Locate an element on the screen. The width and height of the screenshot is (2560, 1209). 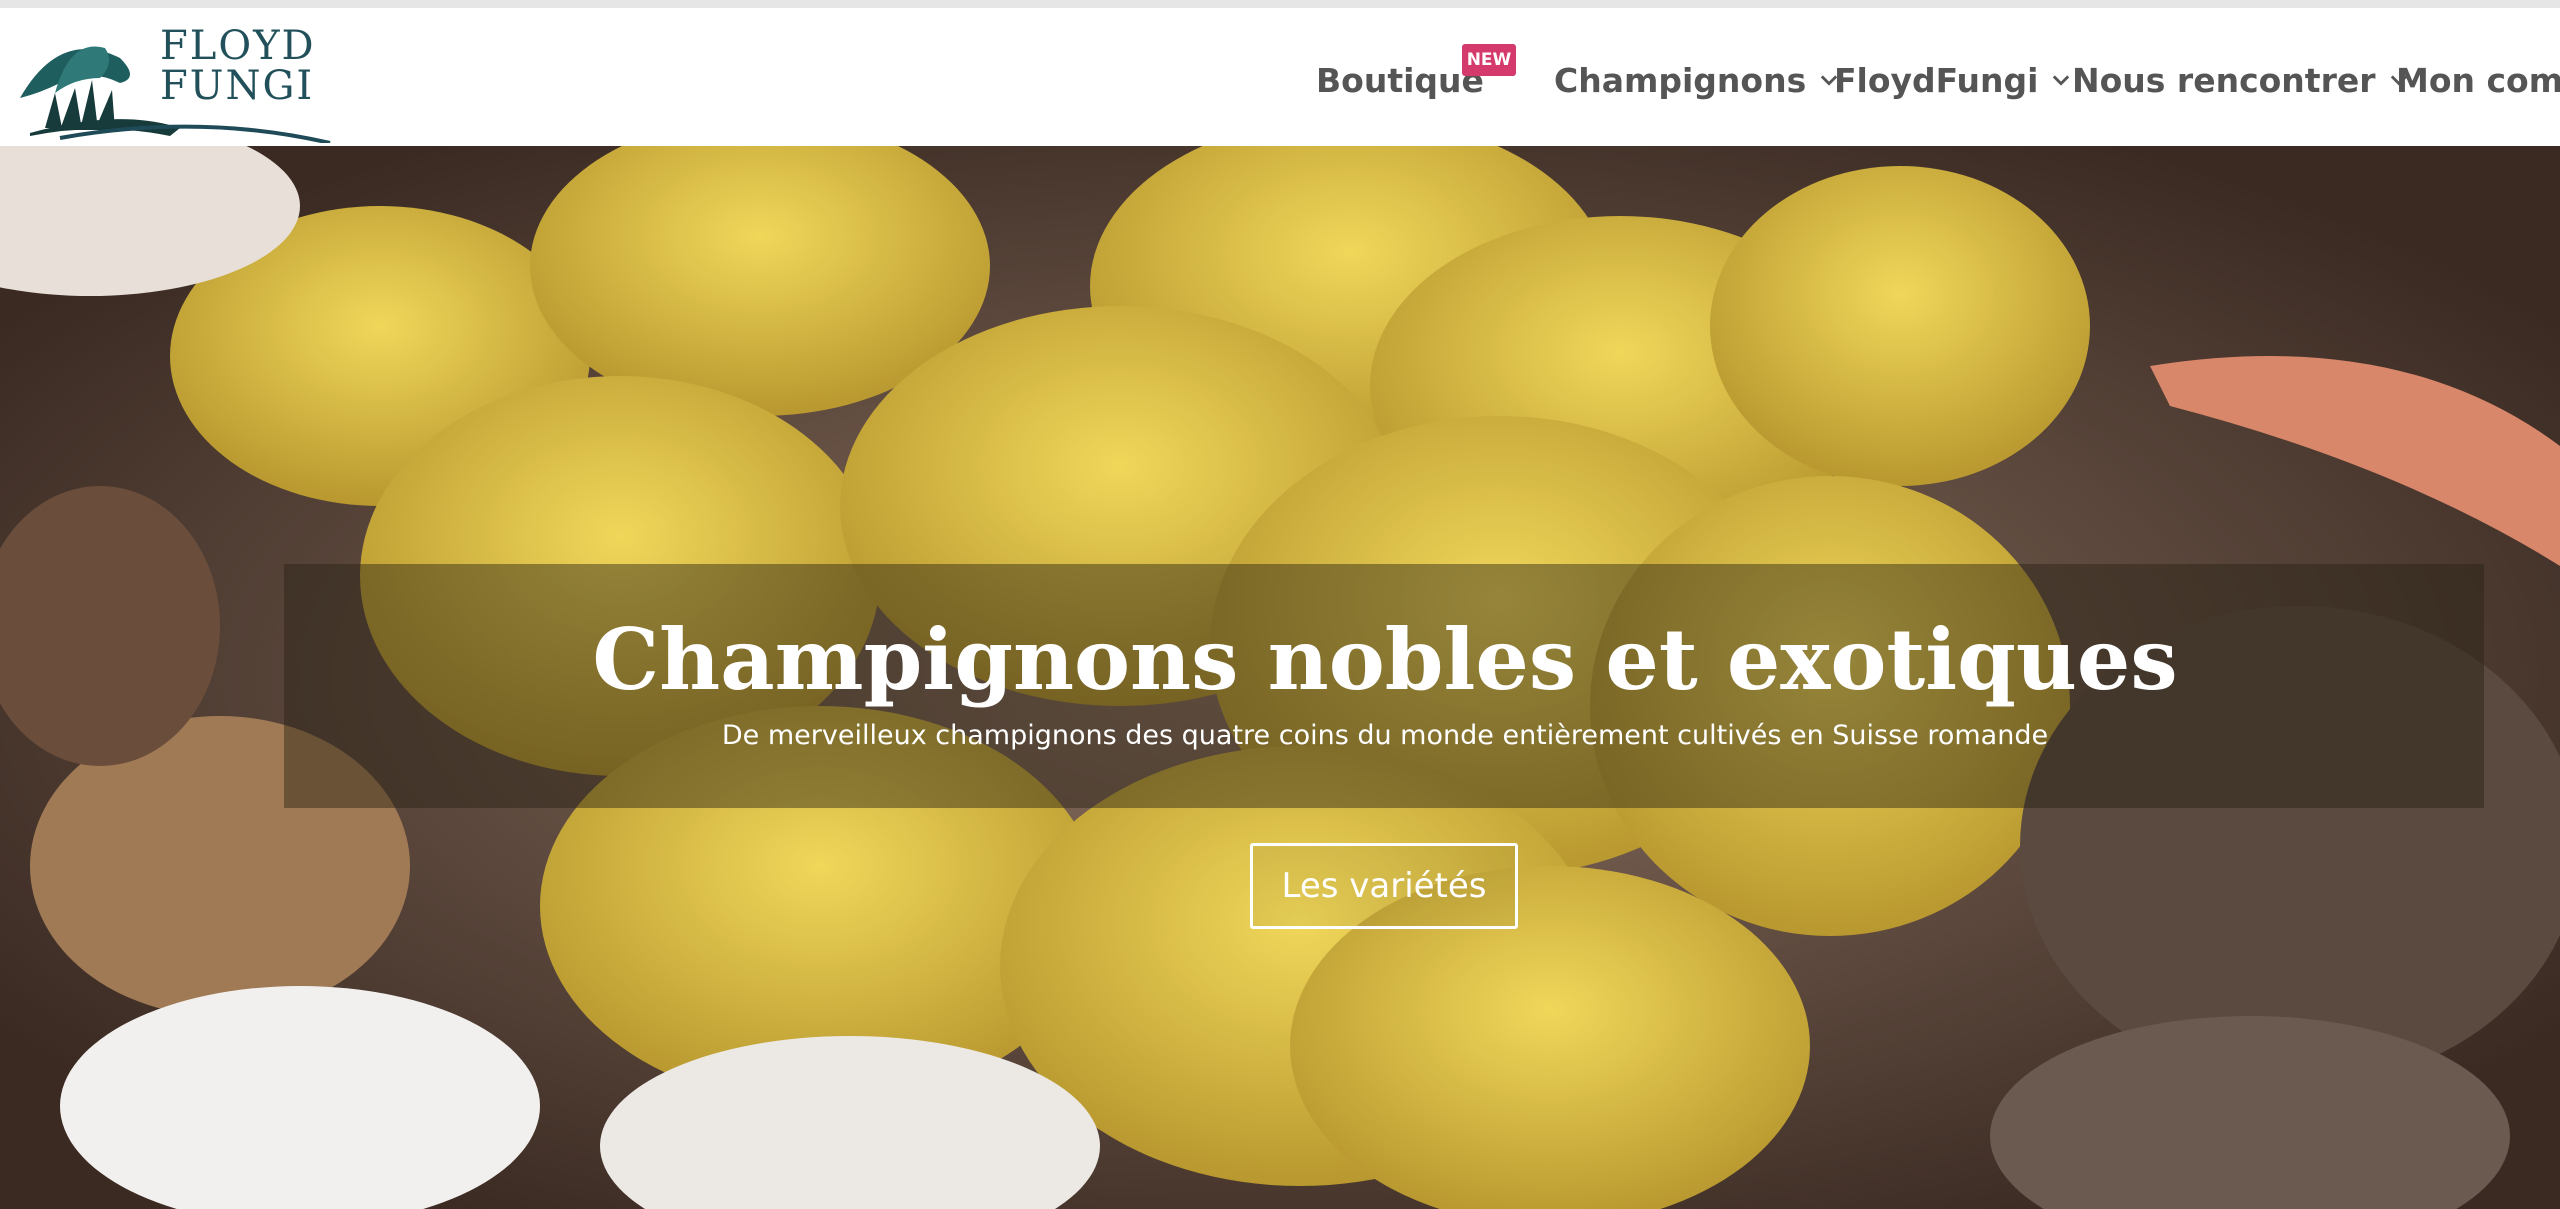
varieties-button: Les variétés is located at coordinates (1384, 886).